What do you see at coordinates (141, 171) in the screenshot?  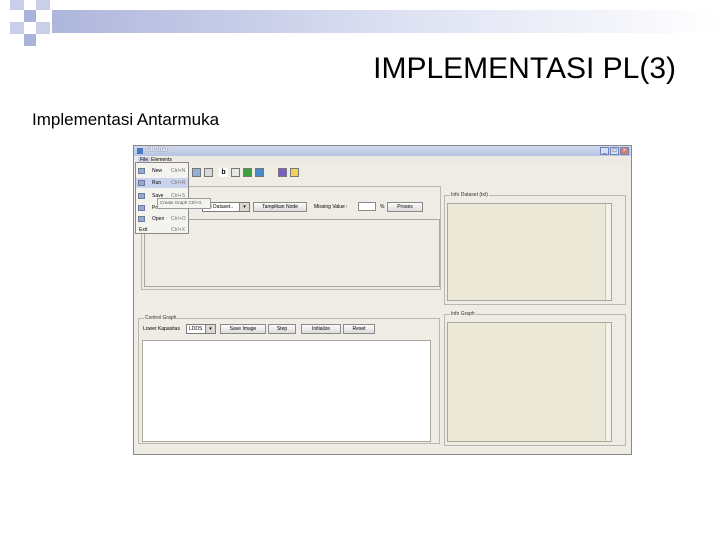 I see `new-file-icon` at bounding box center [141, 171].